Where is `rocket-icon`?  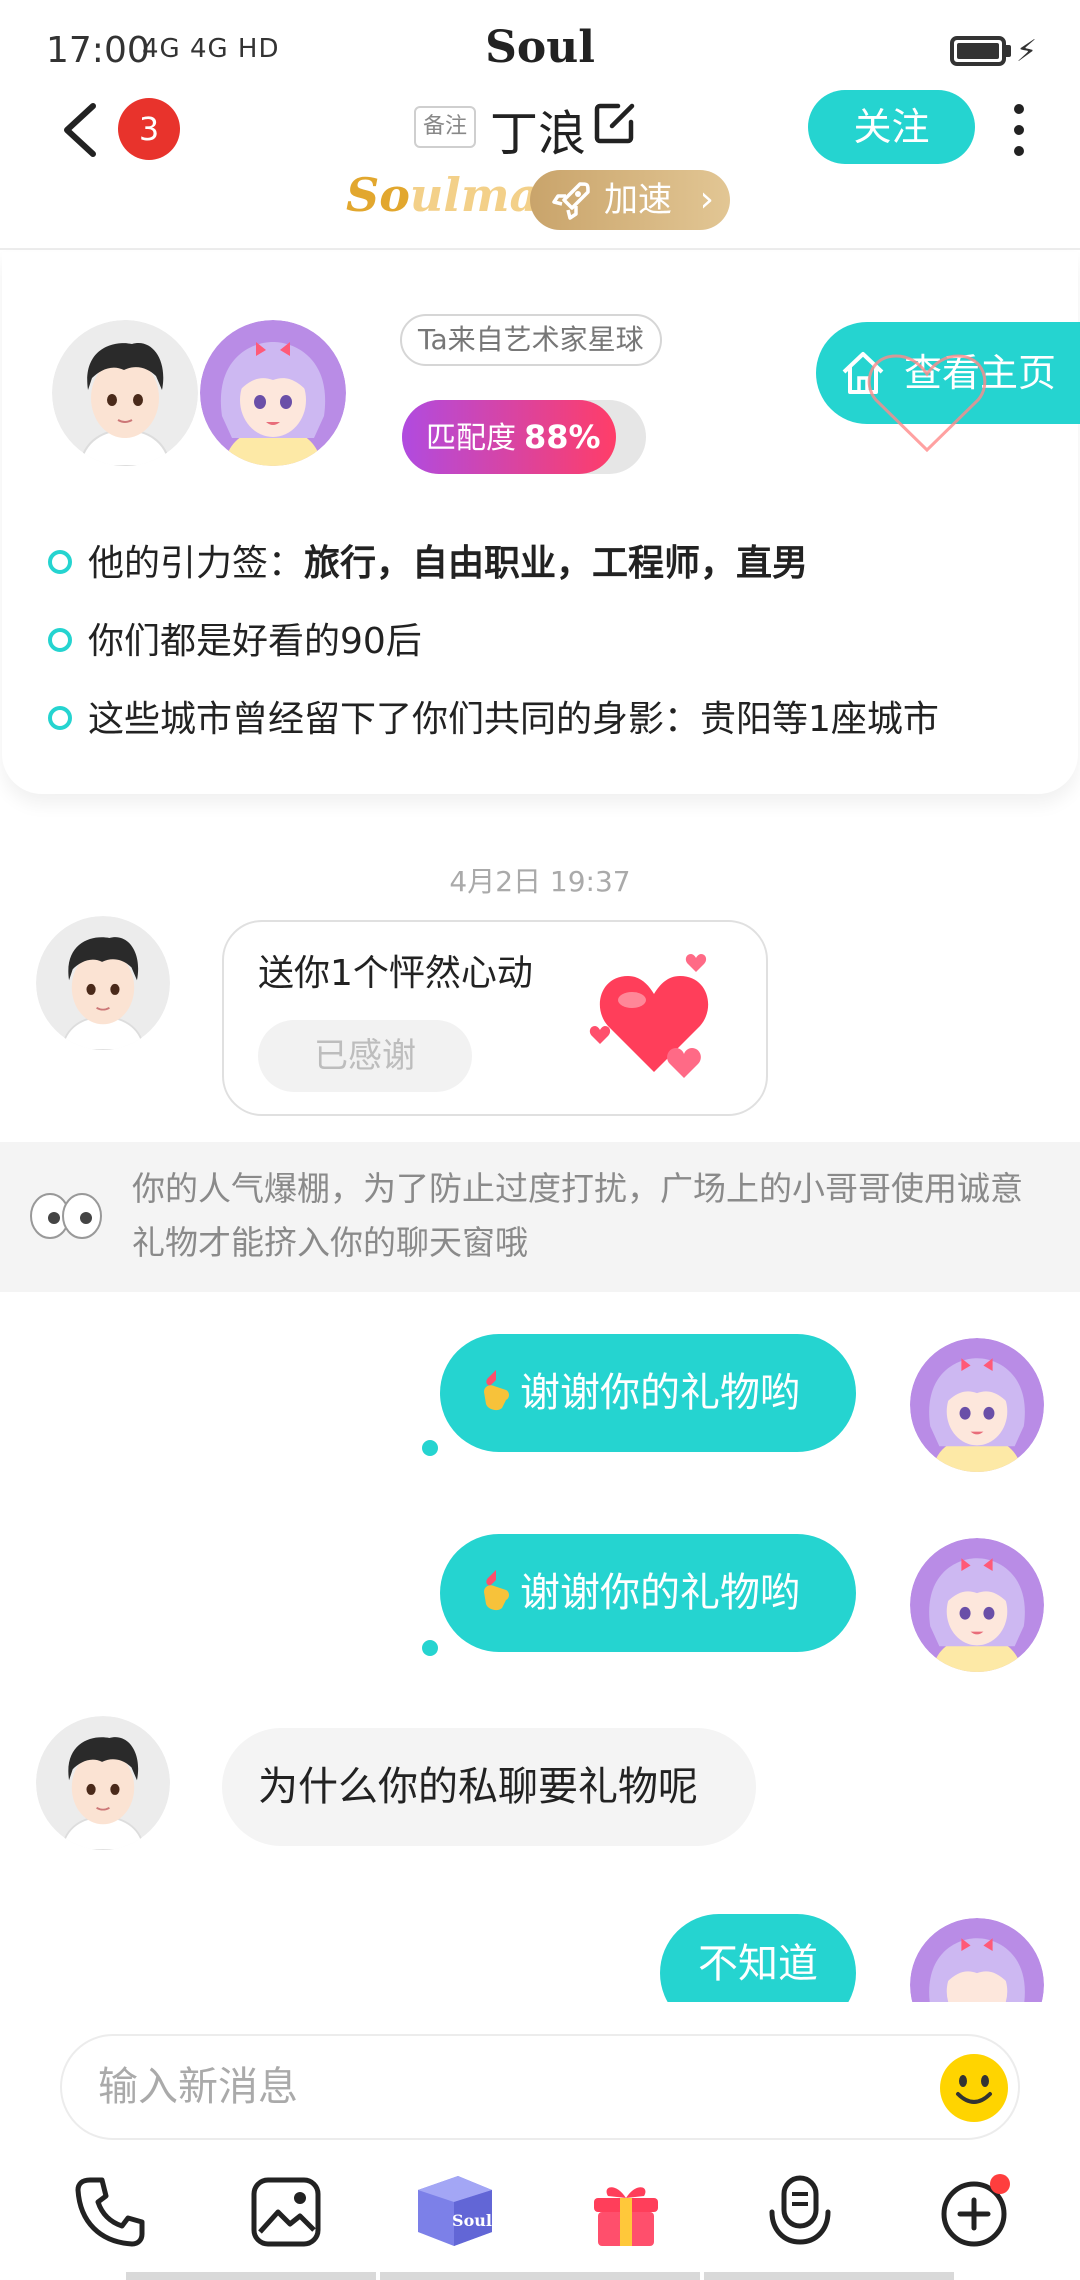
rocket-icon is located at coordinates (571, 201).